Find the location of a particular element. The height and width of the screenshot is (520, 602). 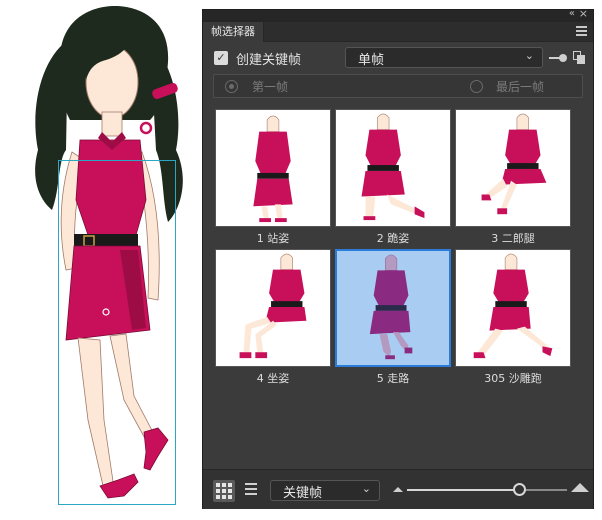

frame-thumbnail: 305 沙雕跑 is located at coordinates (513, 318).